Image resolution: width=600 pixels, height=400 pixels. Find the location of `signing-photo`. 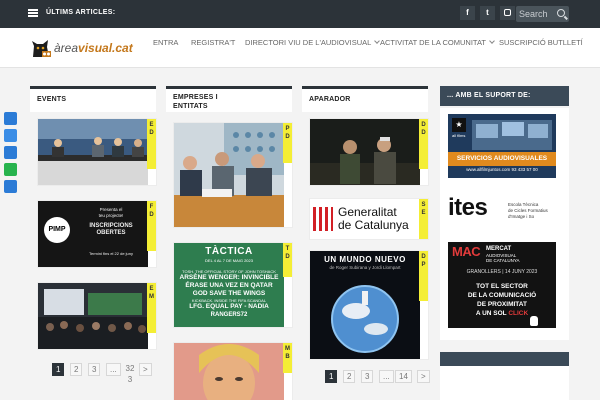

signing-photo is located at coordinates (229, 175).